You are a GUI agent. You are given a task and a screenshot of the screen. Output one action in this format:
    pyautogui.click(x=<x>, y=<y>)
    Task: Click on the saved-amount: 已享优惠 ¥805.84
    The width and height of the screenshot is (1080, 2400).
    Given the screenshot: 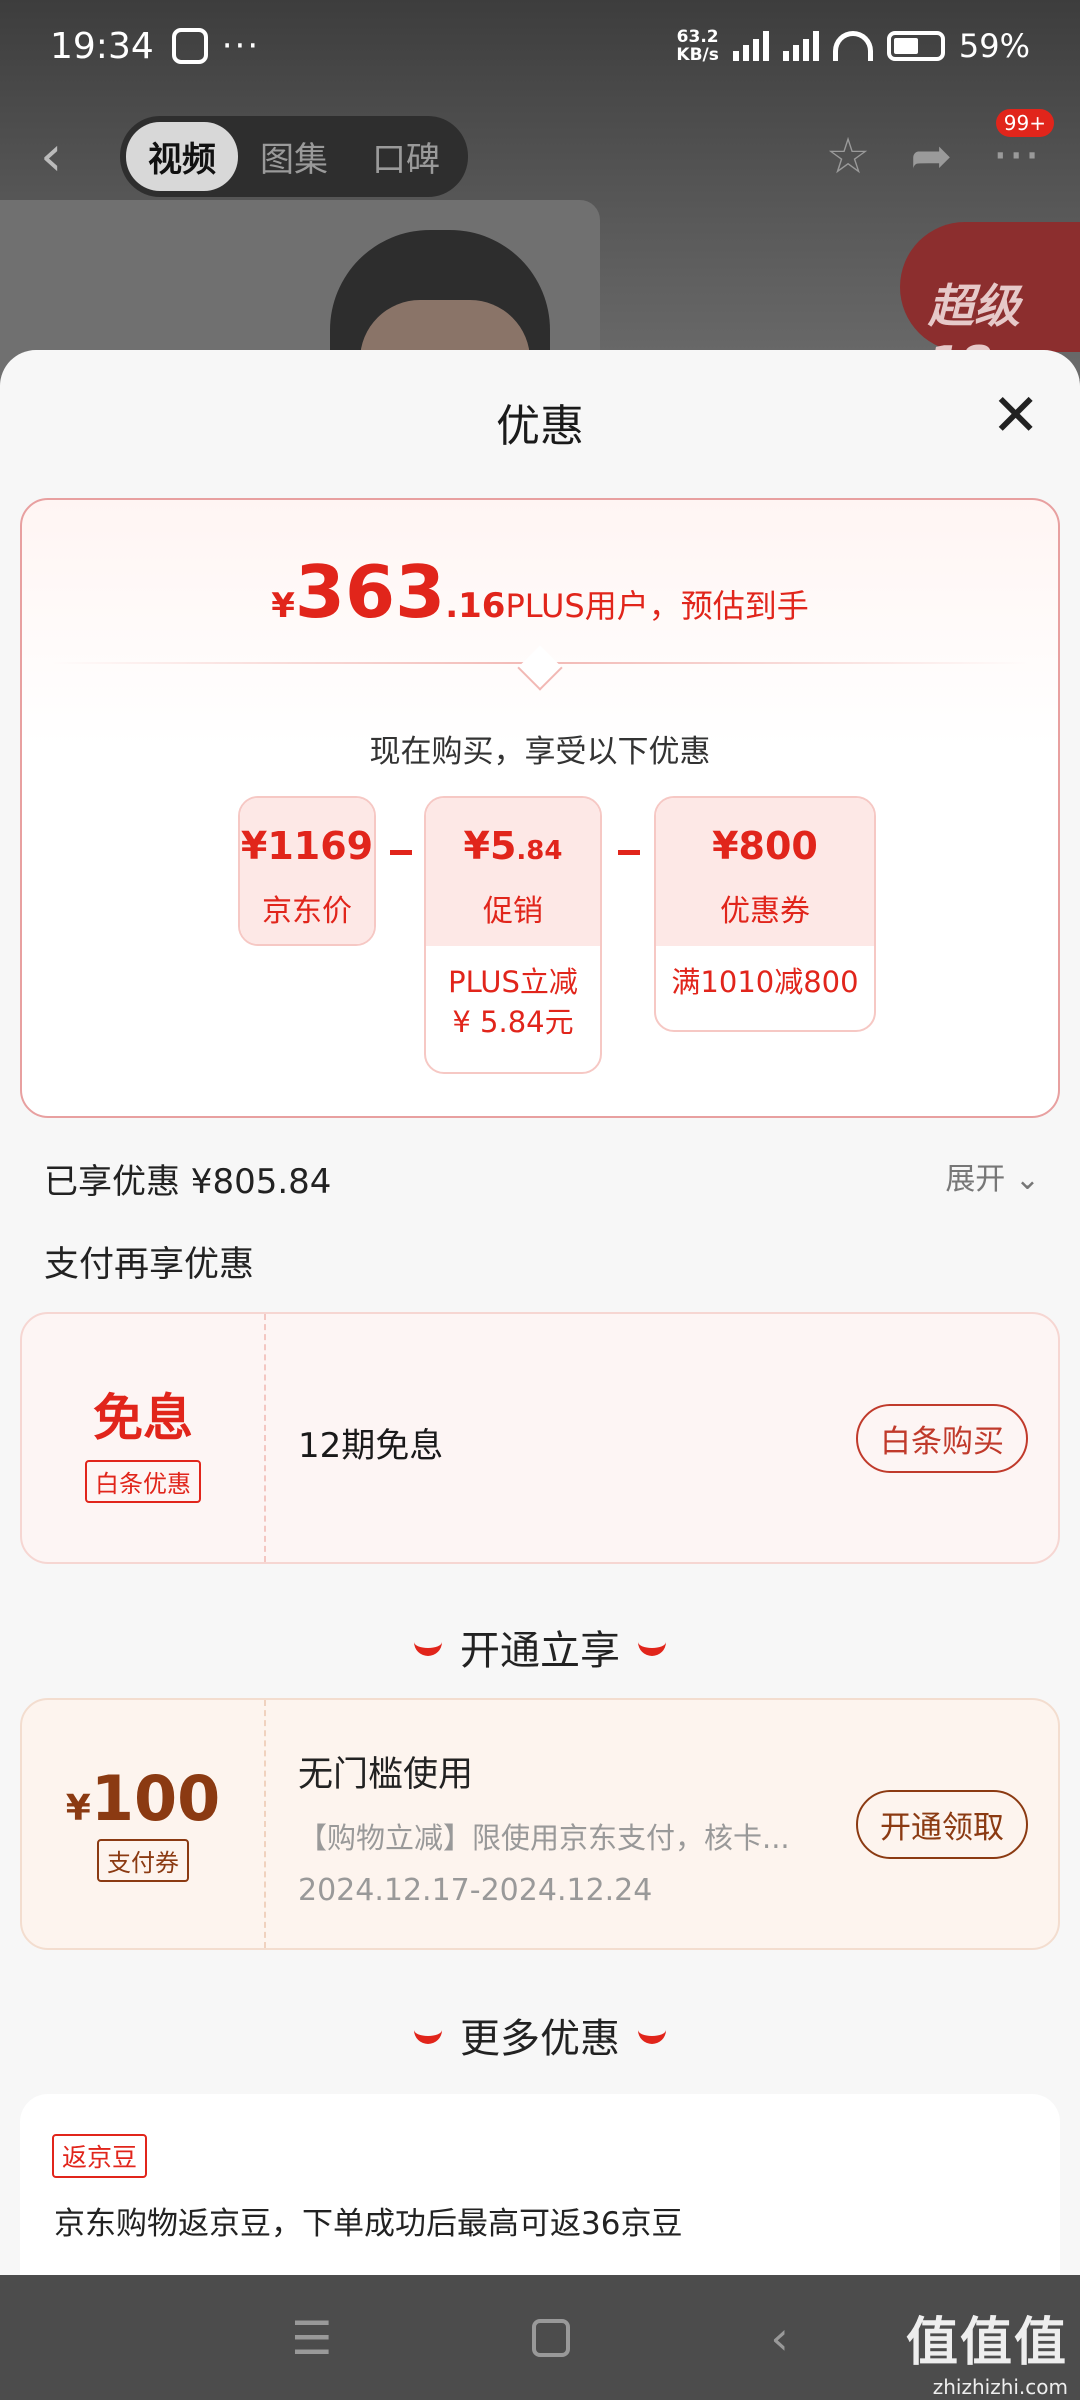 What is the action you would take?
    pyautogui.click(x=188, y=1182)
    